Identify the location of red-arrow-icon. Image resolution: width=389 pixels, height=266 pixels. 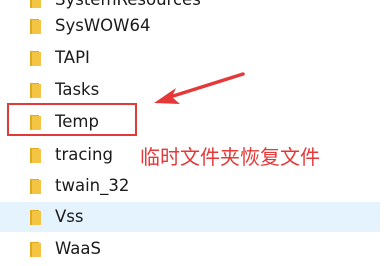
(199, 88).